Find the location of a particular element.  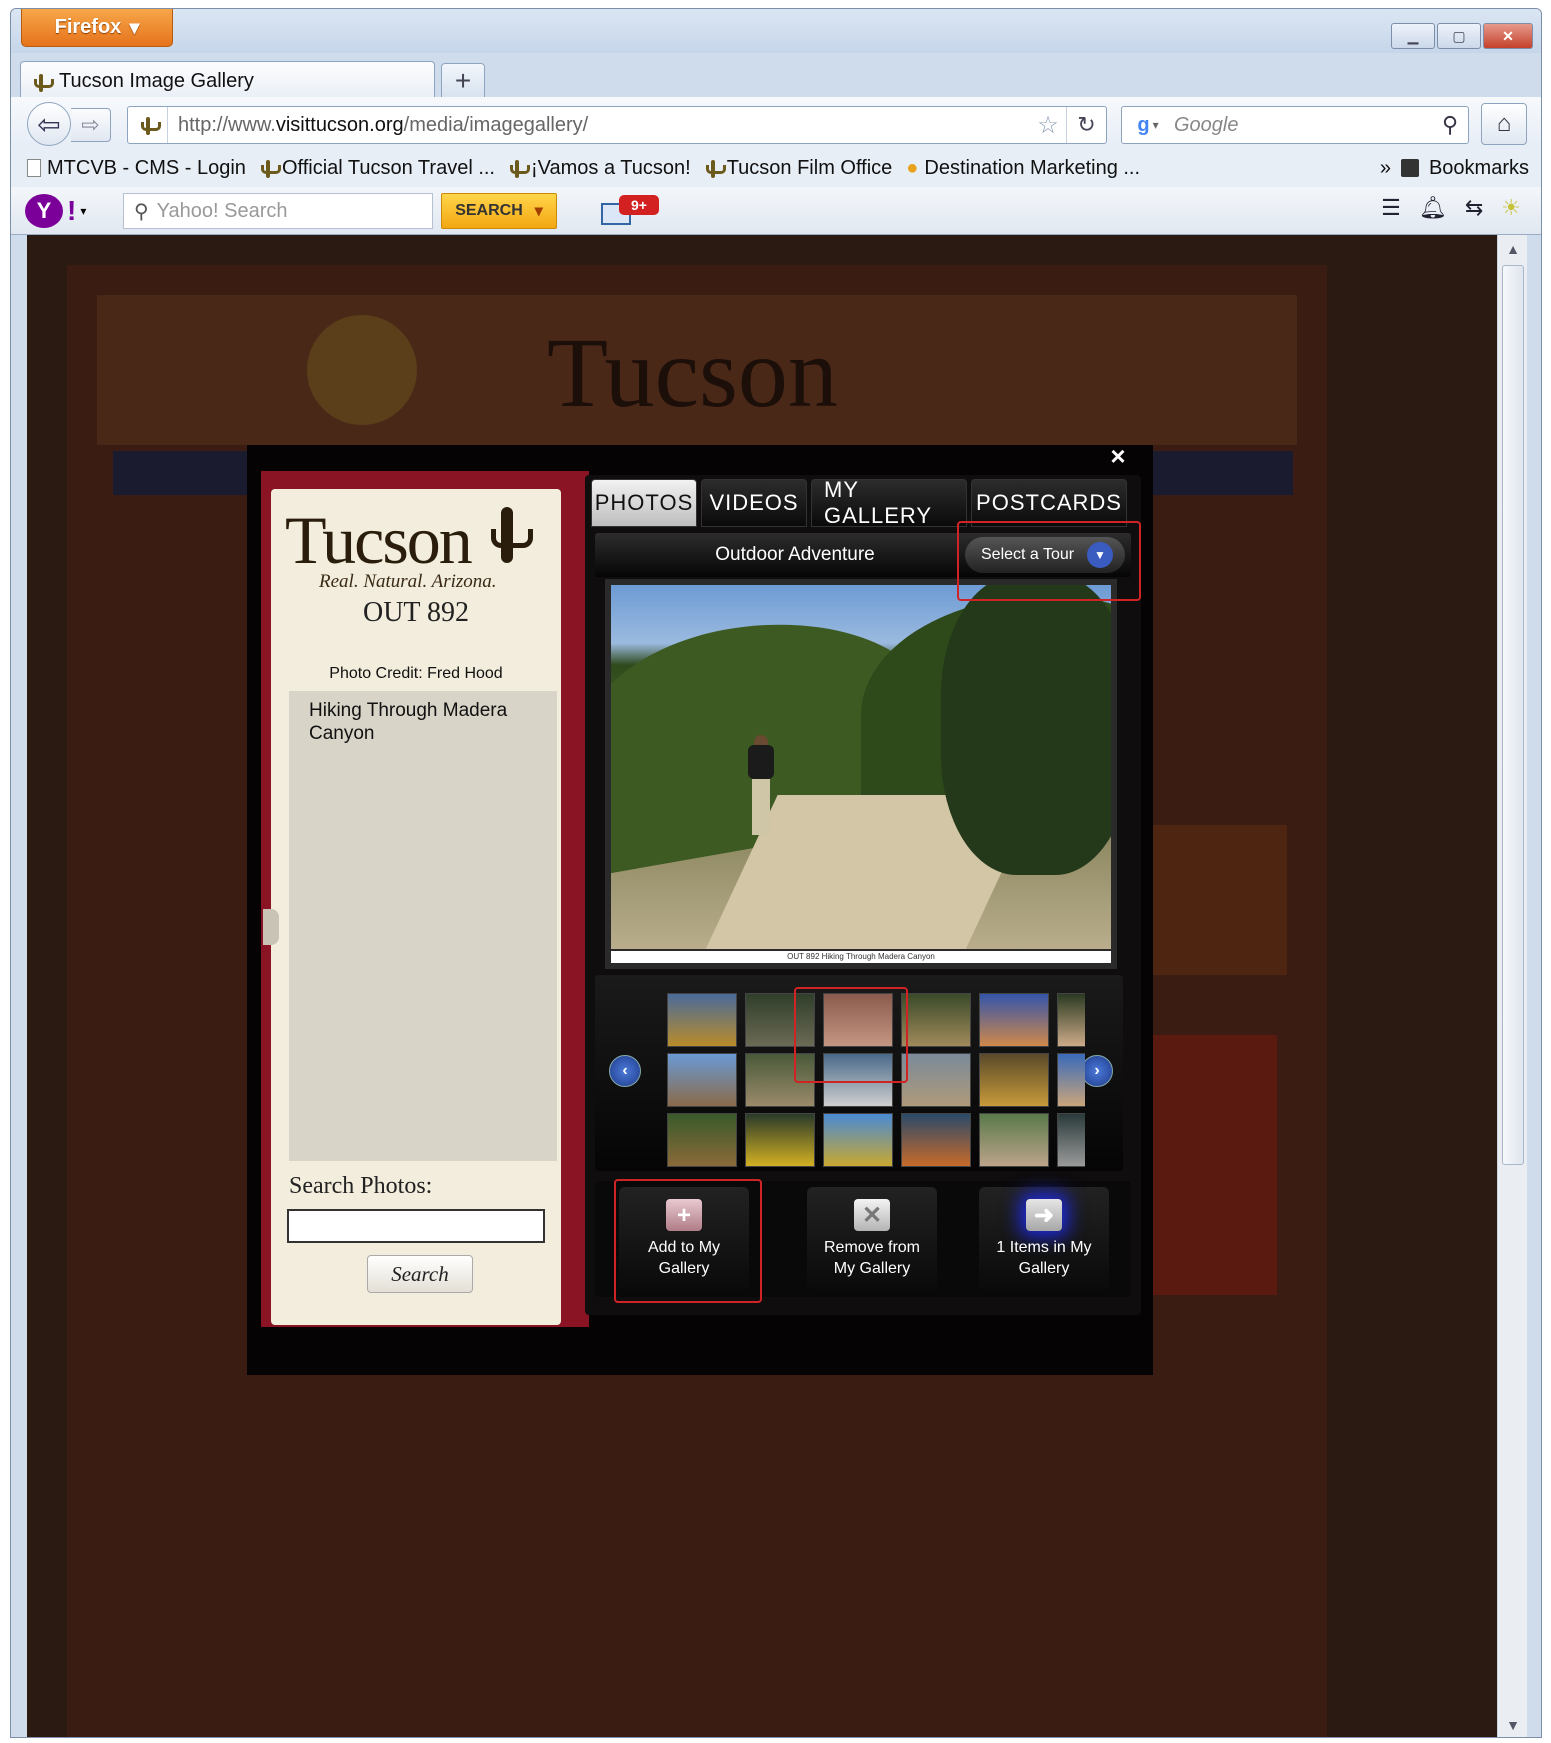

next-arrow-icon: › is located at coordinates (1097, 1071).